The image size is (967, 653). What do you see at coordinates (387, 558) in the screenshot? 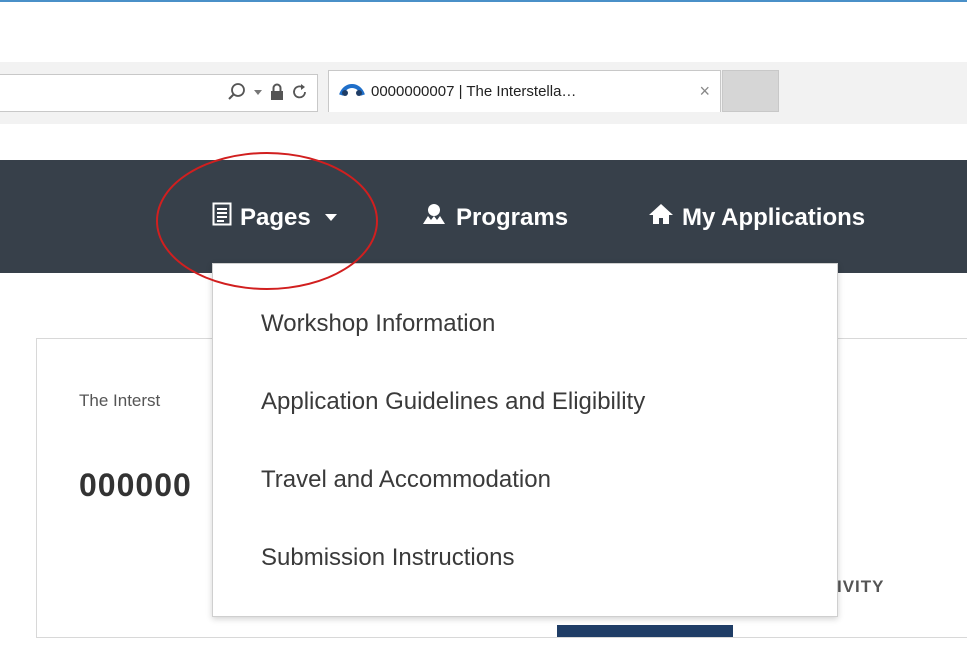
I see `menu-item-submission-instructions: Submission Instructions` at bounding box center [387, 558].